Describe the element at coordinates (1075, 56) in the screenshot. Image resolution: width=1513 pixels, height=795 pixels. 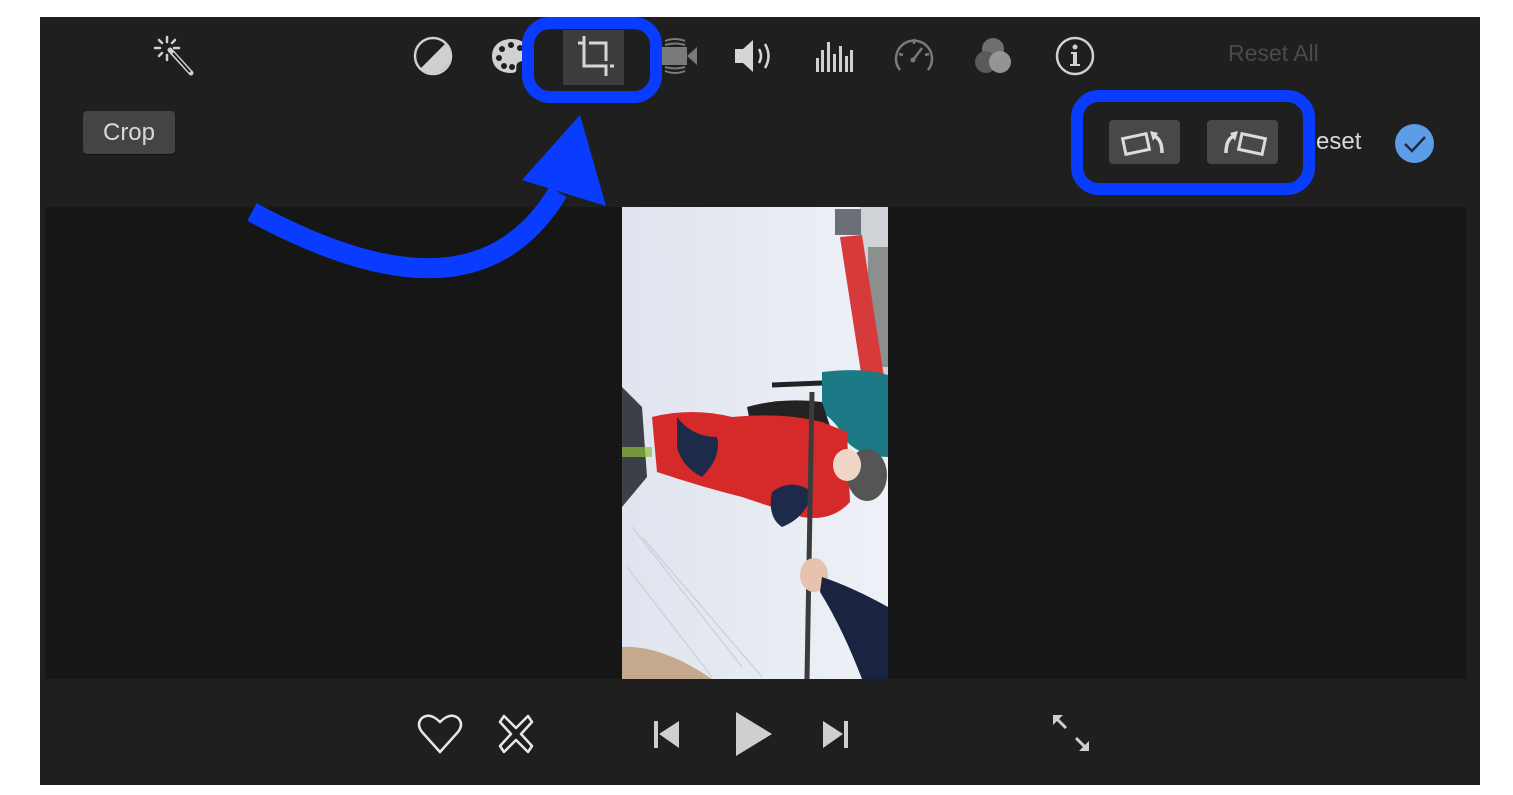
I see `info-icon` at that location.